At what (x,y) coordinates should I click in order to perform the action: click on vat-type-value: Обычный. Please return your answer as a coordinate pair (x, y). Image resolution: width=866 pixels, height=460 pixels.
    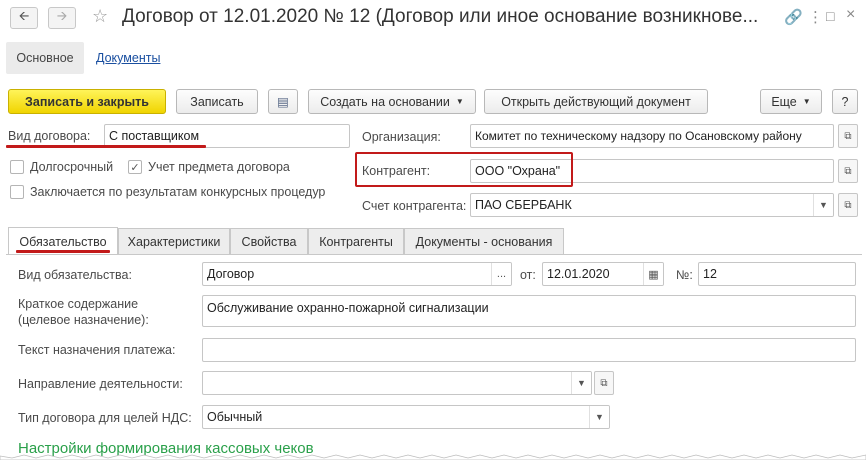
    Looking at the image, I should click on (235, 417).